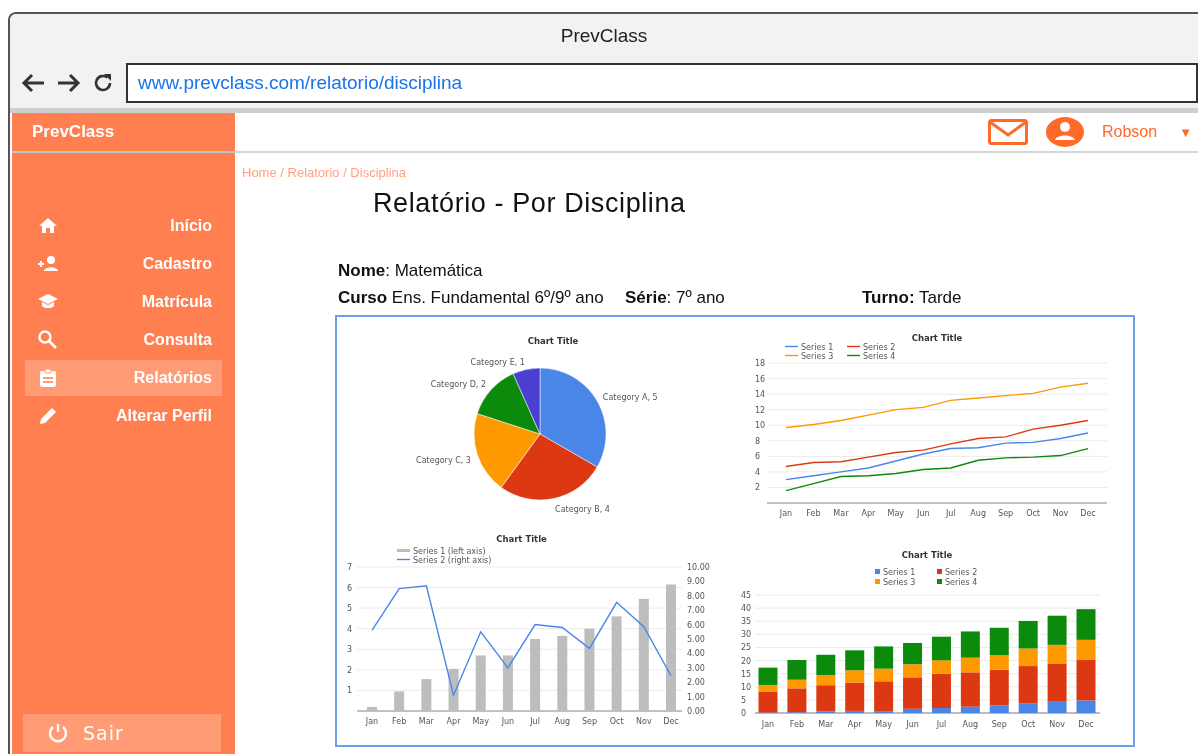 The height and width of the screenshot is (754, 1198). What do you see at coordinates (123, 264) in the screenshot?
I see `sidebar-item: Cadastro` at bounding box center [123, 264].